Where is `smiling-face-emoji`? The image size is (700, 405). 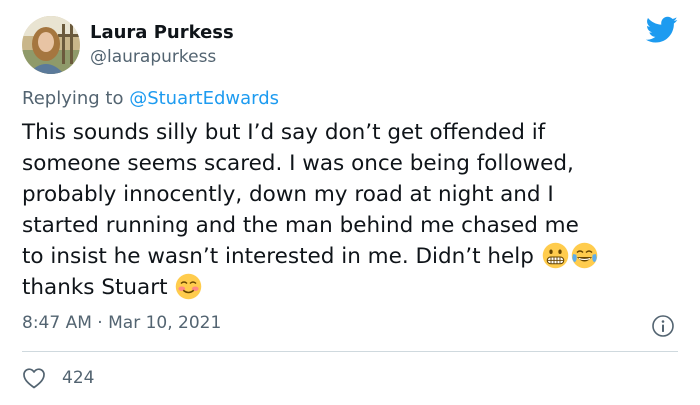 smiling-face-emoji is located at coordinates (189, 286).